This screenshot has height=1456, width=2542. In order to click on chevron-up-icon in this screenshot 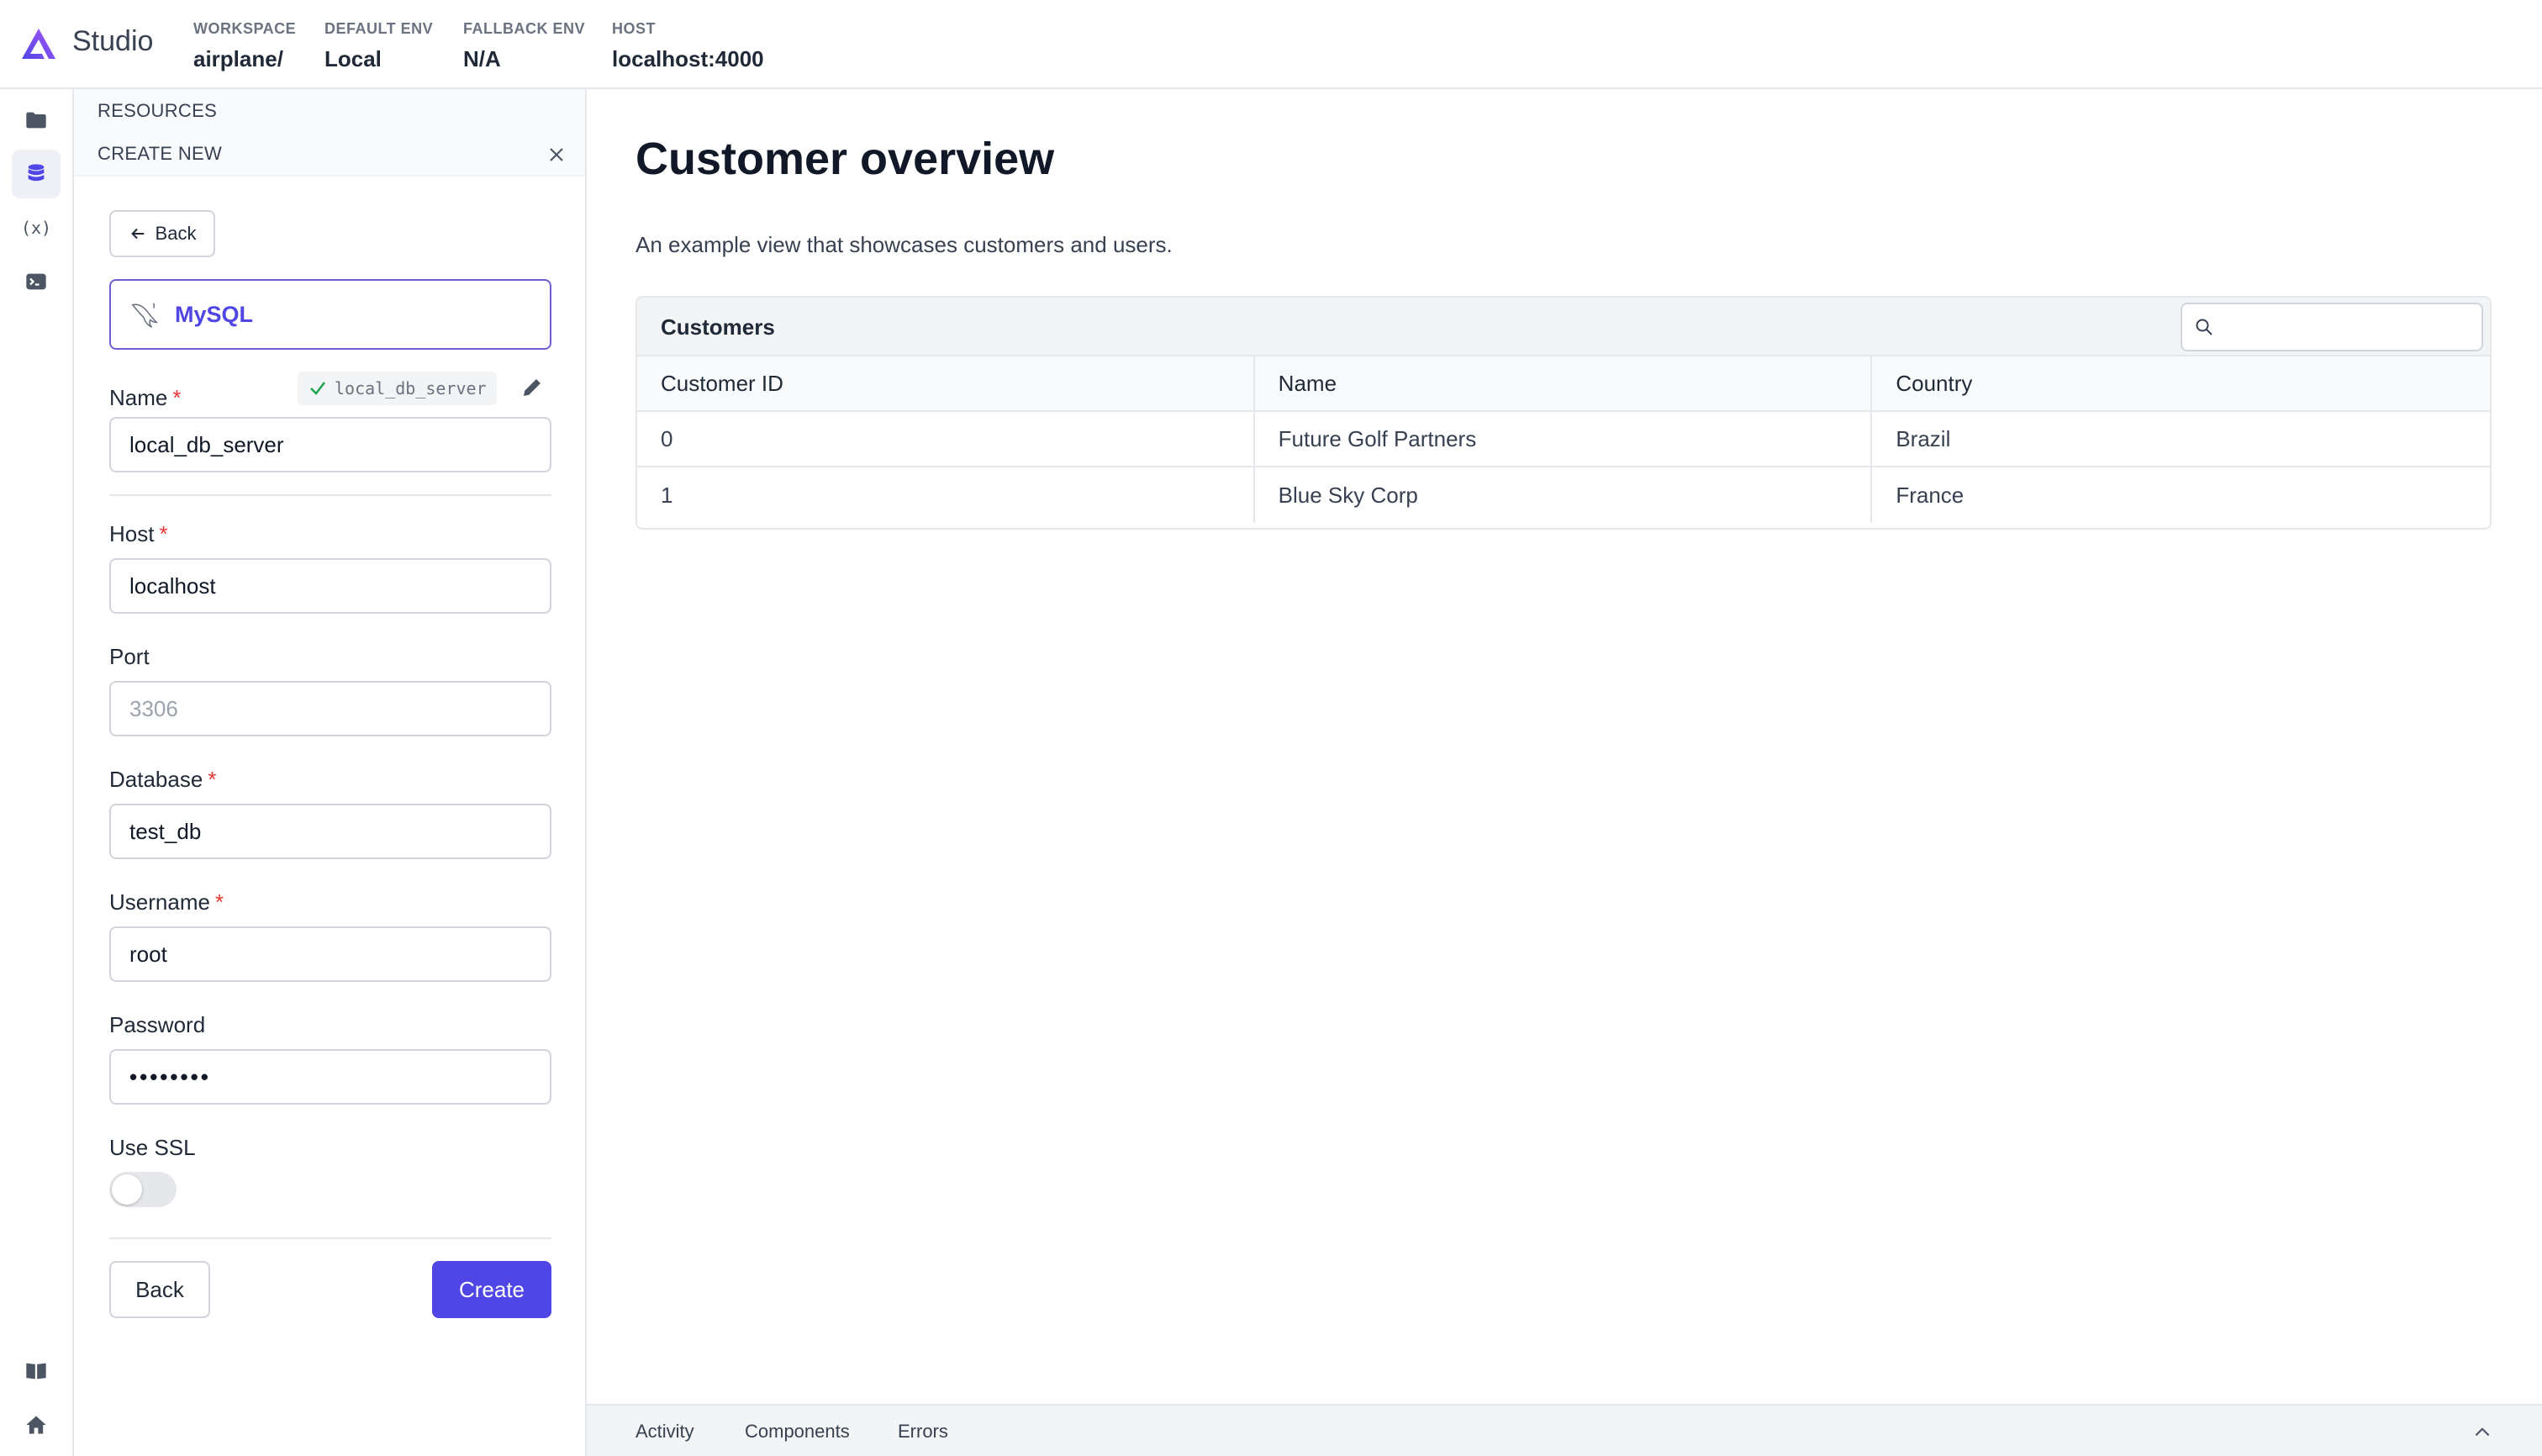, I will do `click(2482, 1432)`.